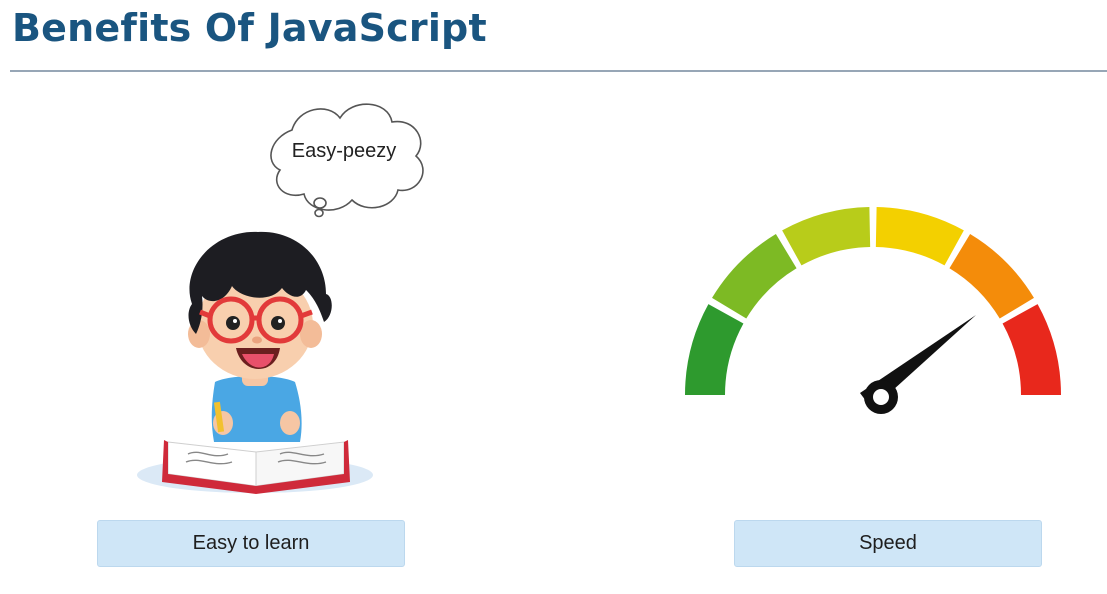 This screenshot has height=594, width=1107. What do you see at coordinates (249, 28) in the screenshot?
I see `page-title: Benefits Of JavaScript` at bounding box center [249, 28].